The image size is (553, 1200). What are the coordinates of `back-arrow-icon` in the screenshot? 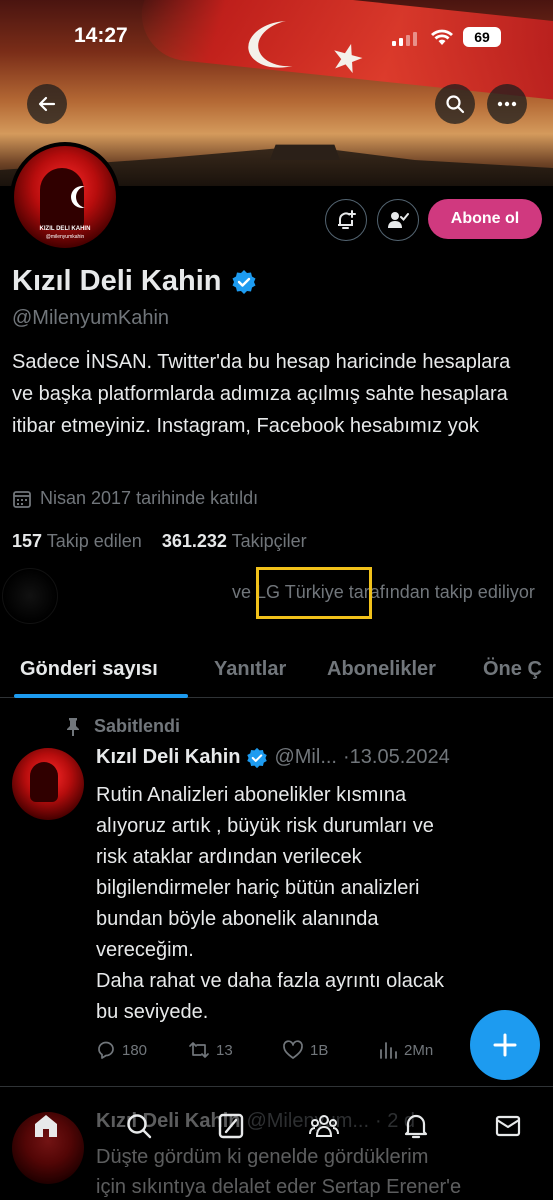 It's located at (47, 104).